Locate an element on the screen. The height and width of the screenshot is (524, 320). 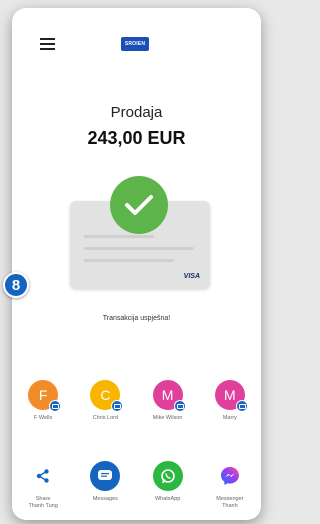
share-button: Share Thanh Tung is located at coordinates (43, 485).